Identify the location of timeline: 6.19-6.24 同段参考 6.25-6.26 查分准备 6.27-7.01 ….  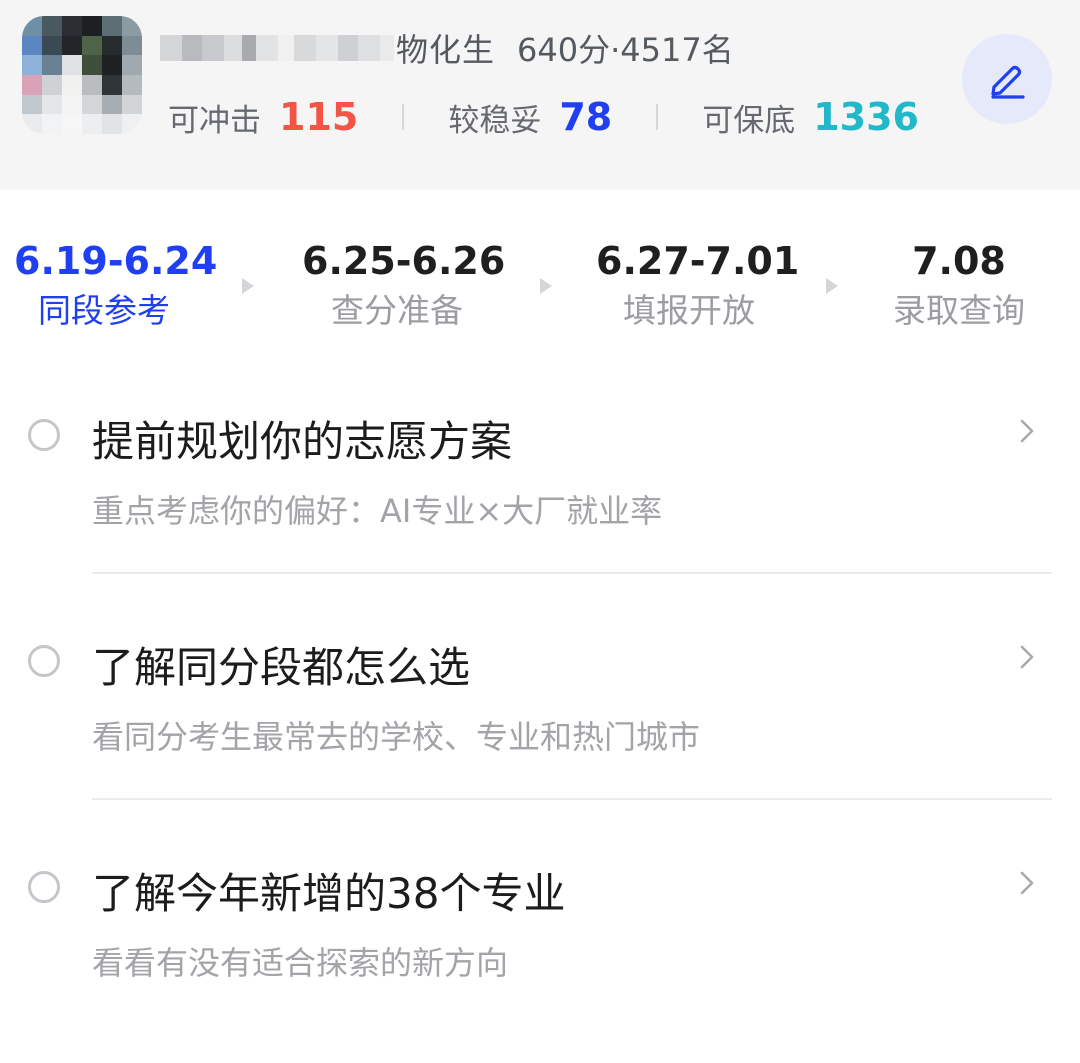
(540, 291).